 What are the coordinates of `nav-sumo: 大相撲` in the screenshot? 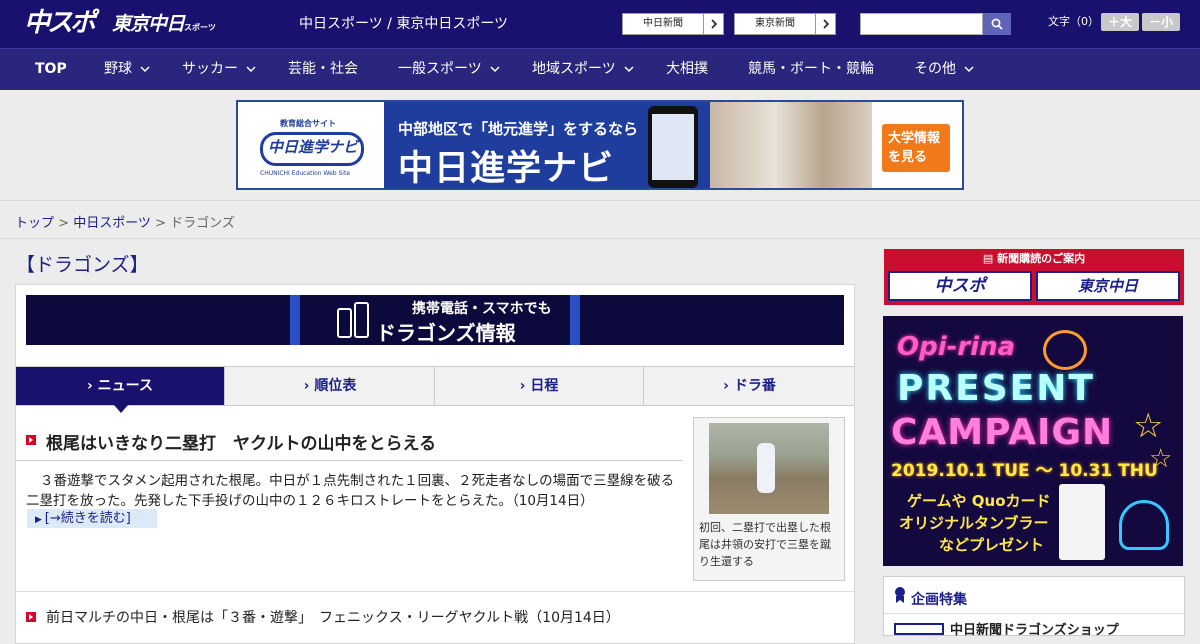 It's located at (687, 69).